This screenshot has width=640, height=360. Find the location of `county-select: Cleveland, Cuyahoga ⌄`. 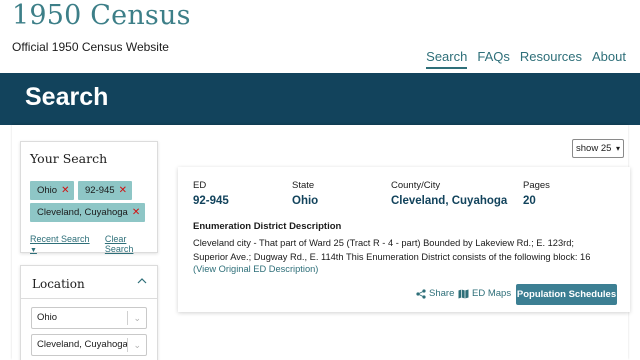

county-select: Cleveland, Cuyahoga ⌄ is located at coordinates (89, 345).